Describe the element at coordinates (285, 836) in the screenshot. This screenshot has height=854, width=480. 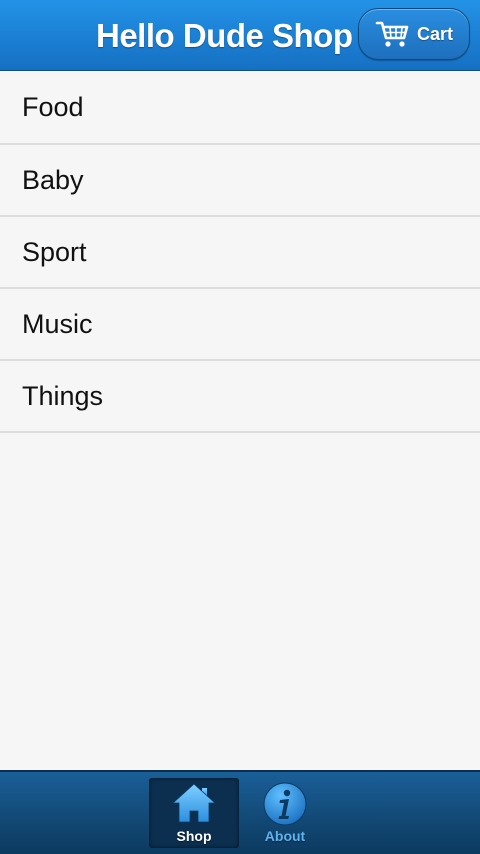
I see `tab-about-label: About` at that location.